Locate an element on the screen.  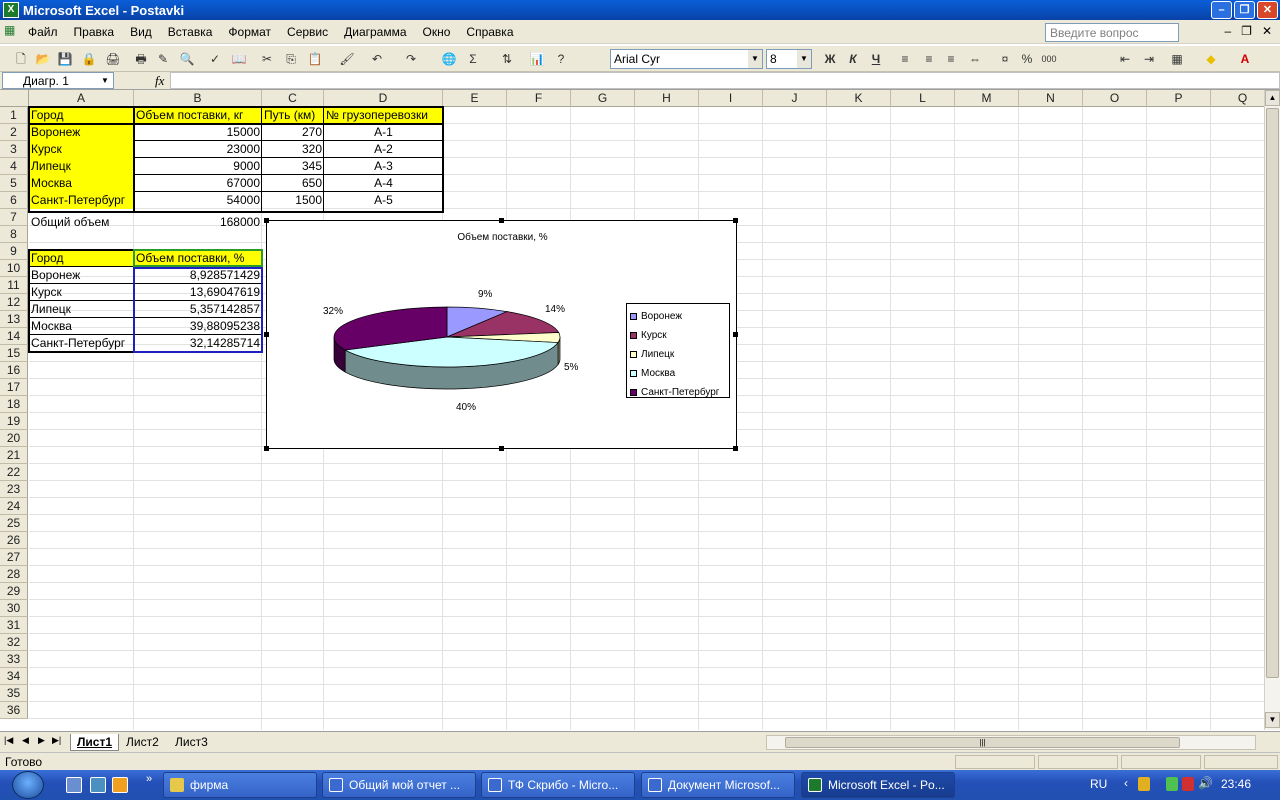
row-header: 27 is located at coordinates (14, 557).